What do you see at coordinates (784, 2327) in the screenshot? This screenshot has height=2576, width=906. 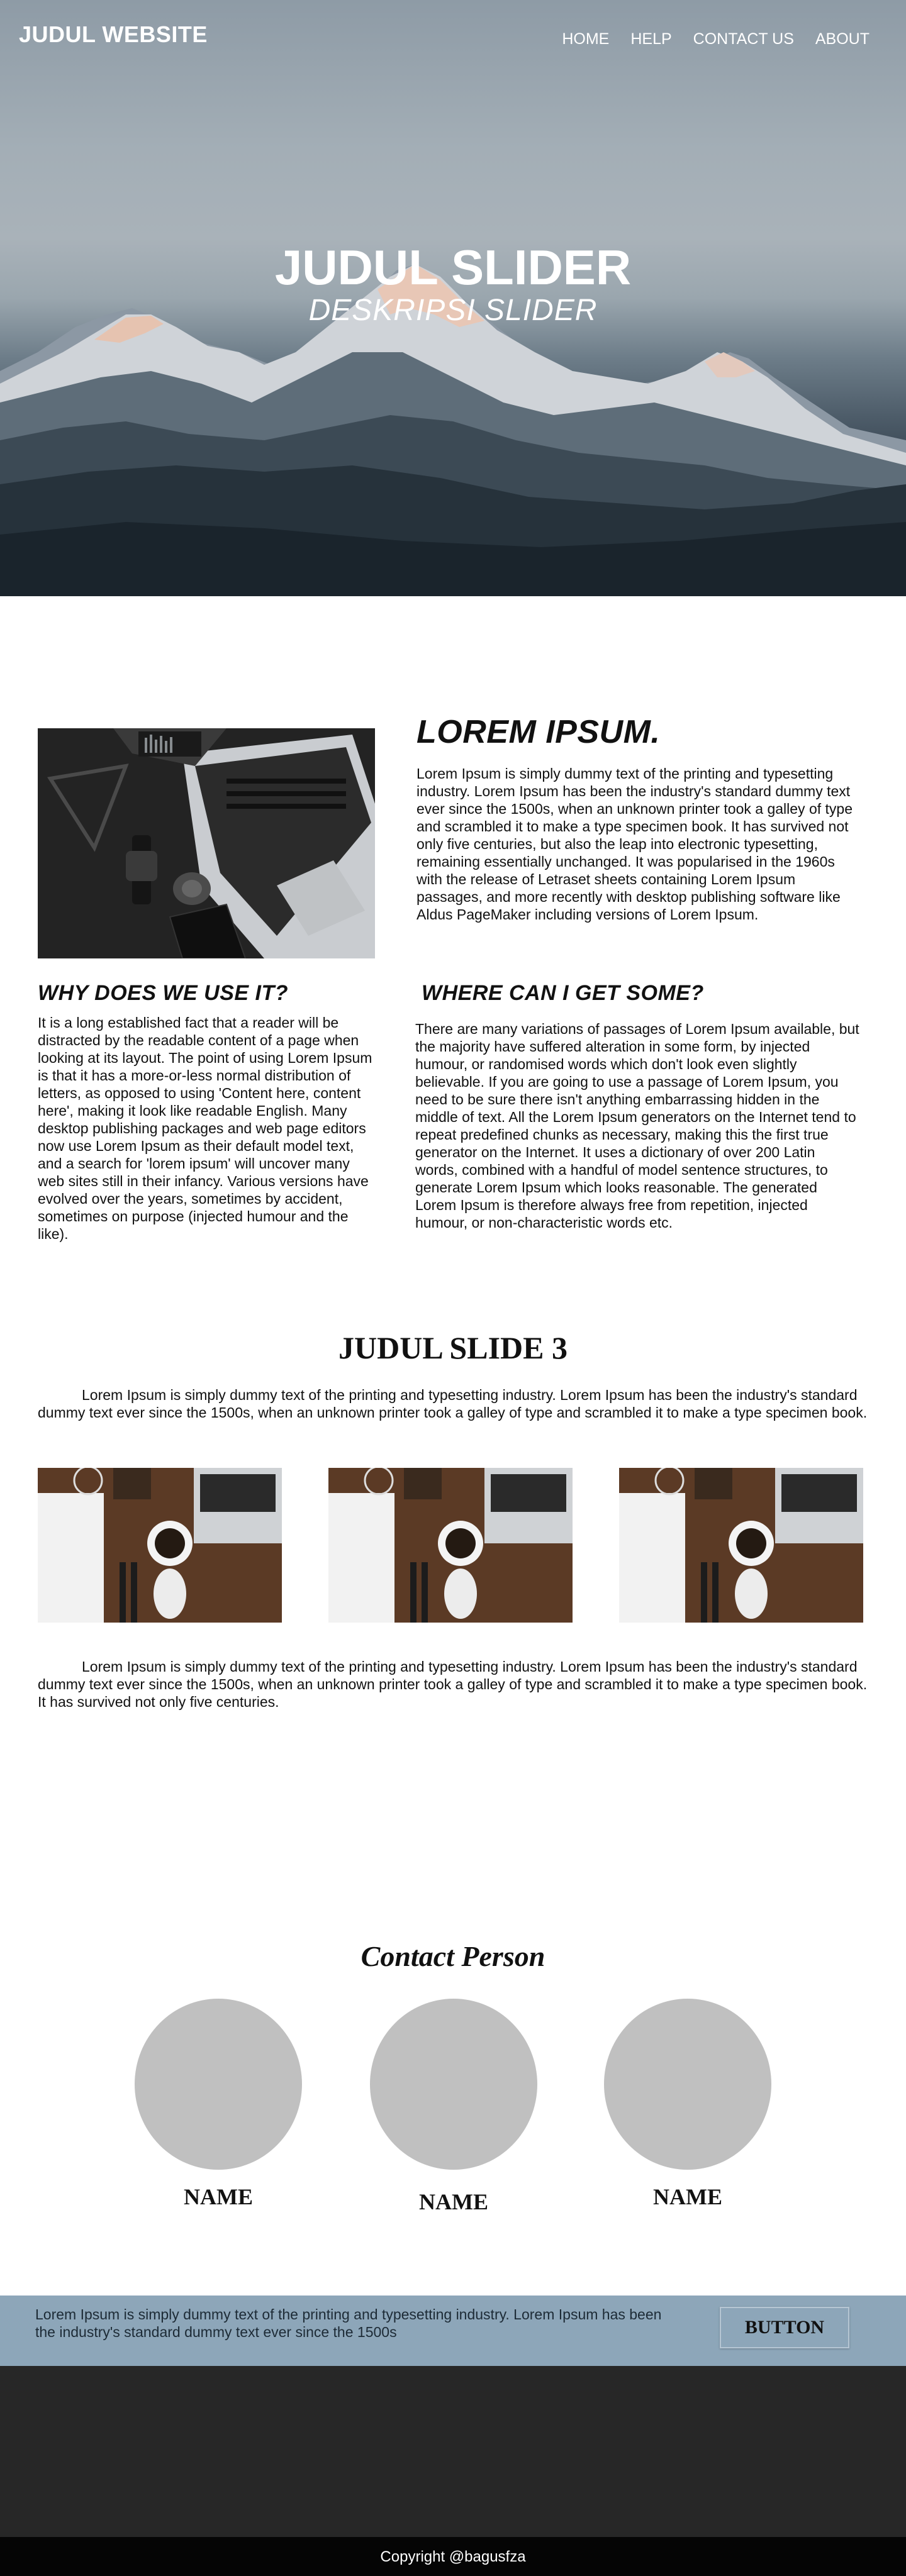 I see `cta-button: BUTTON` at bounding box center [784, 2327].